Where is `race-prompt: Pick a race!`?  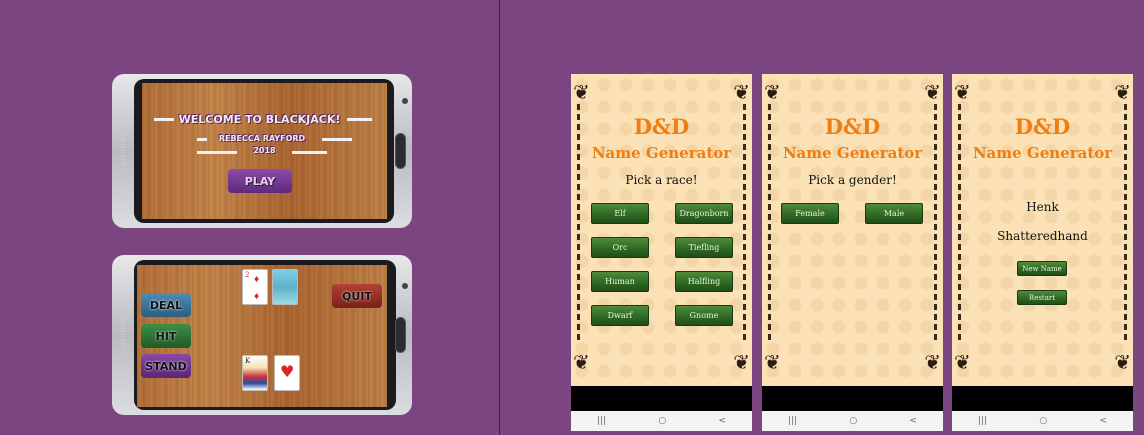 race-prompt: Pick a race! is located at coordinates (661, 180).